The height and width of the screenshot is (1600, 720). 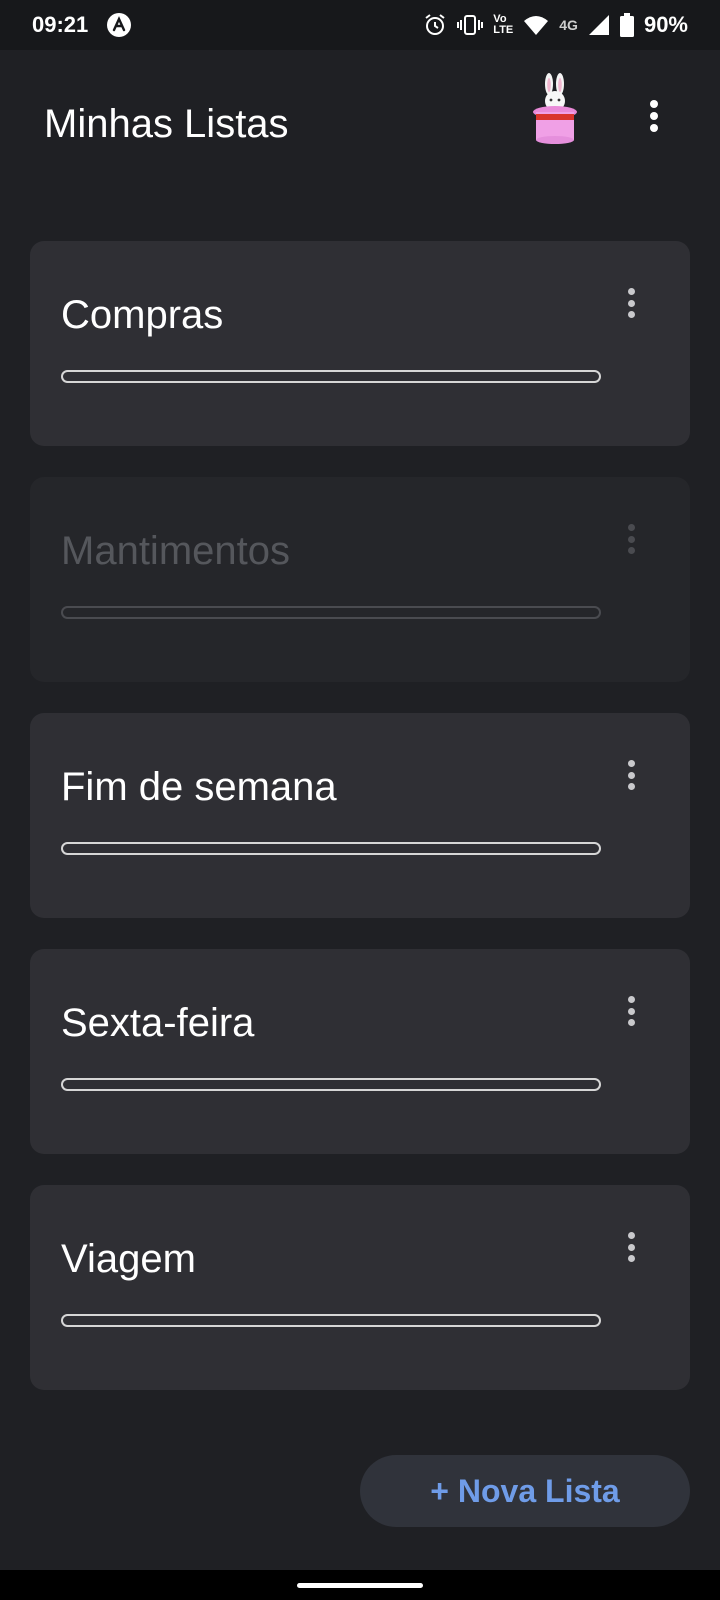 What do you see at coordinates (142, 315) in the screenshot?
I see `list-title: Compras` at bounding box center [142, 315].